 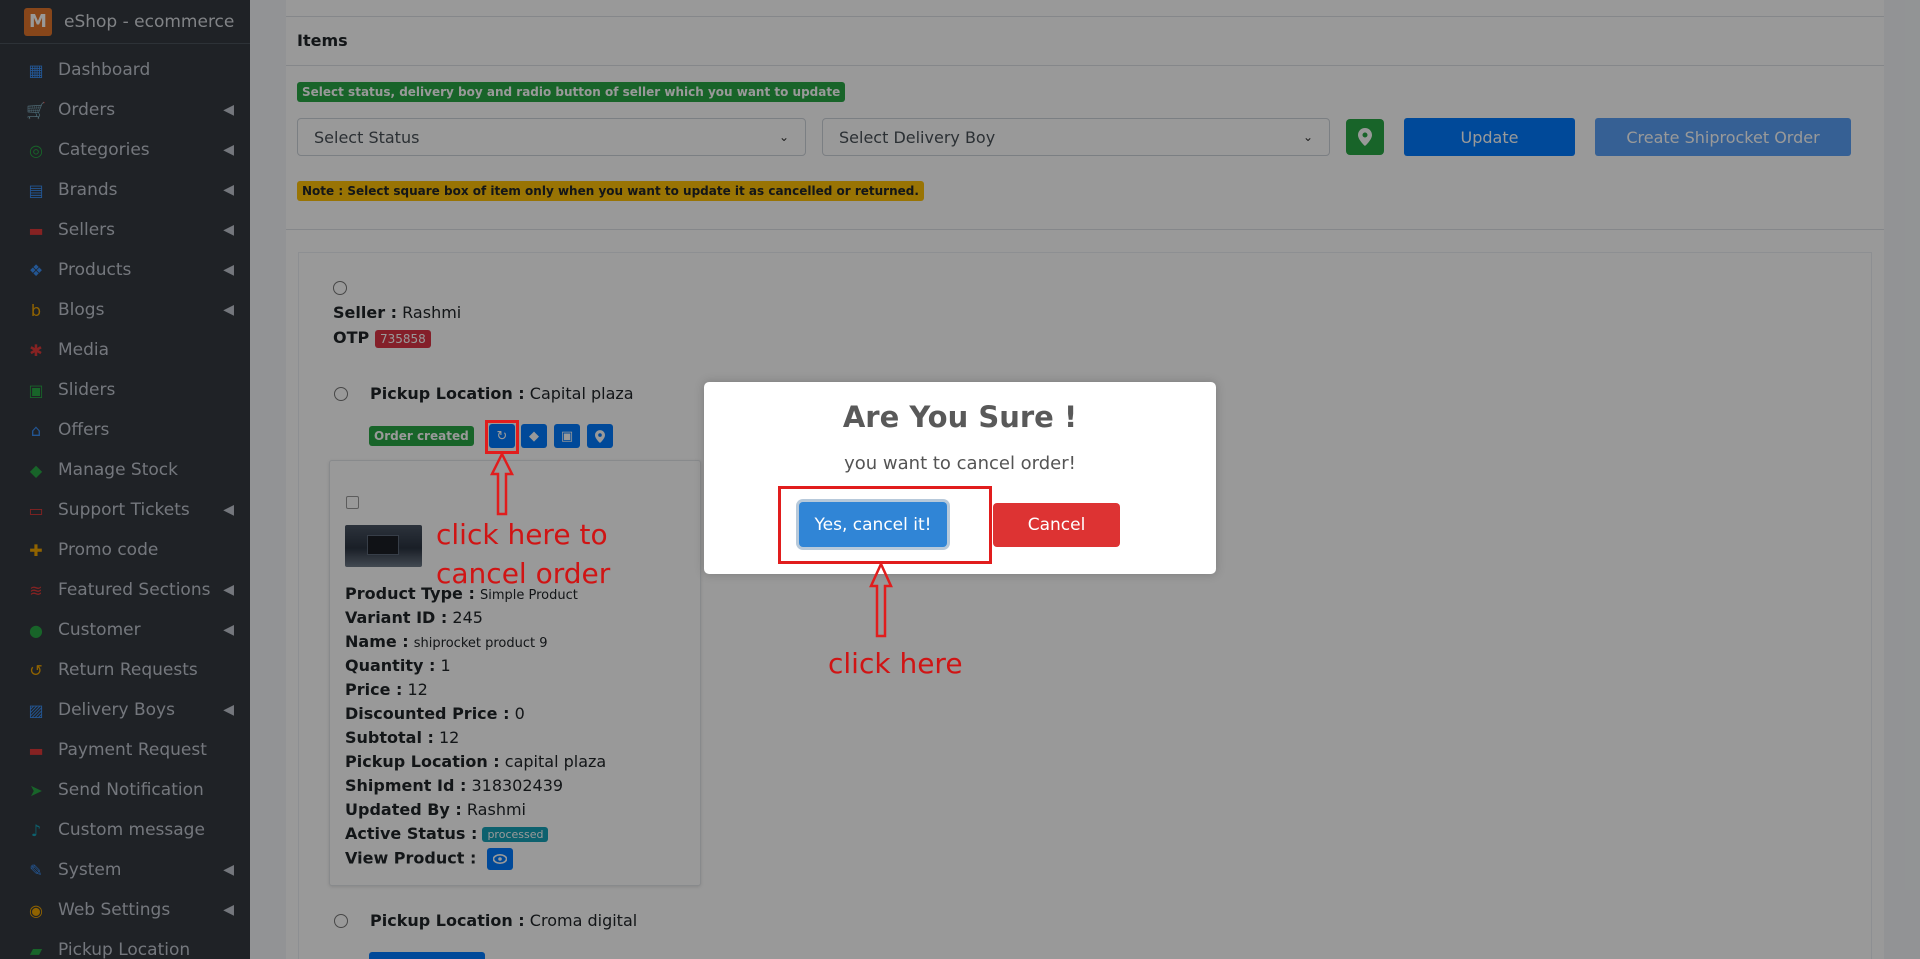 I want to click on annotation-cancel-hint-2: cancel order, so click(x=523, y=573).